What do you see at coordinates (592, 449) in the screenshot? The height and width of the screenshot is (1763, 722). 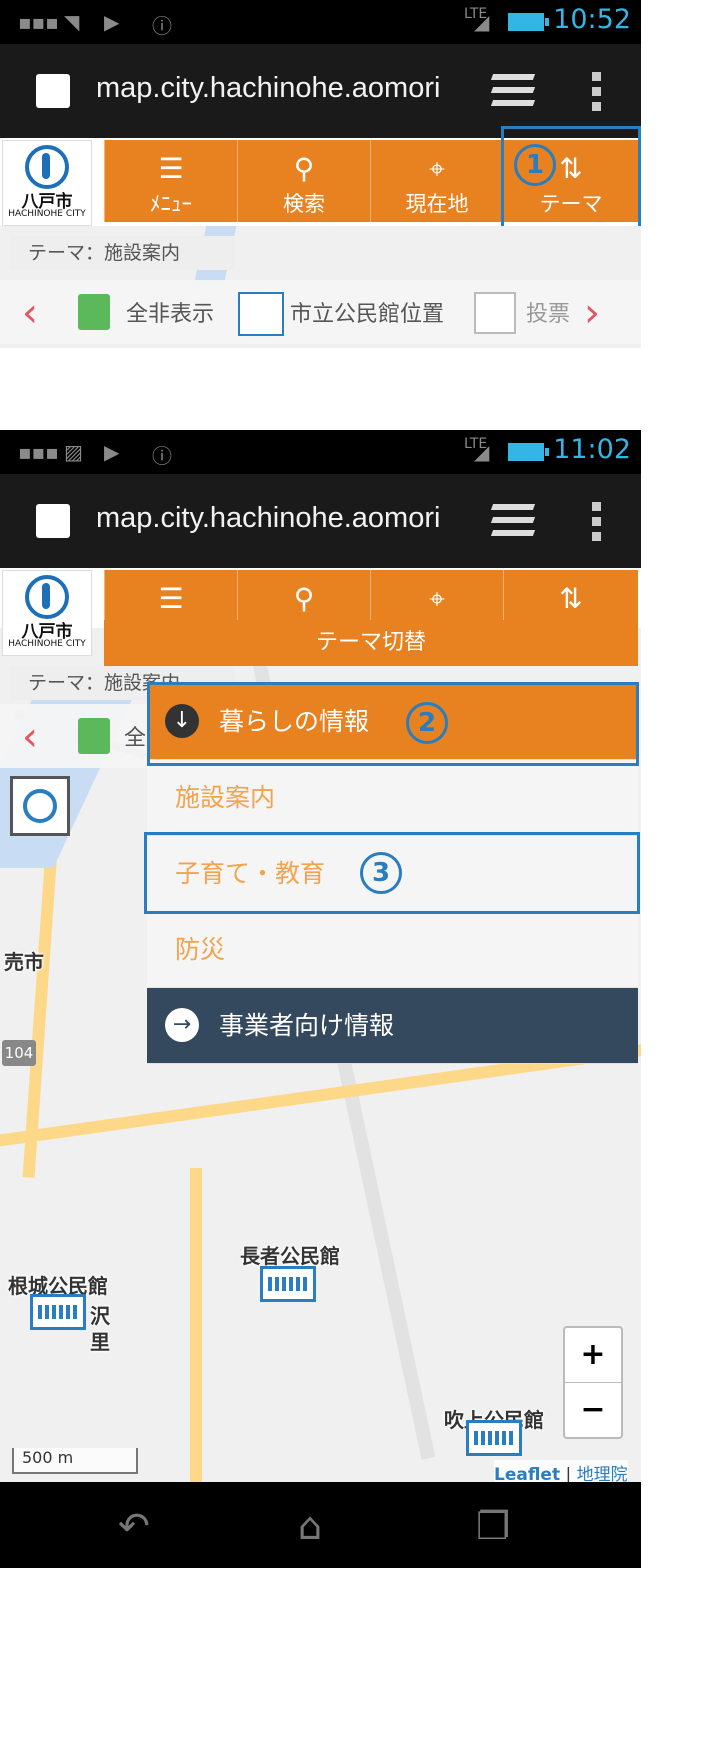 I see `clock: 11:02` at bounding box center [592, 449].